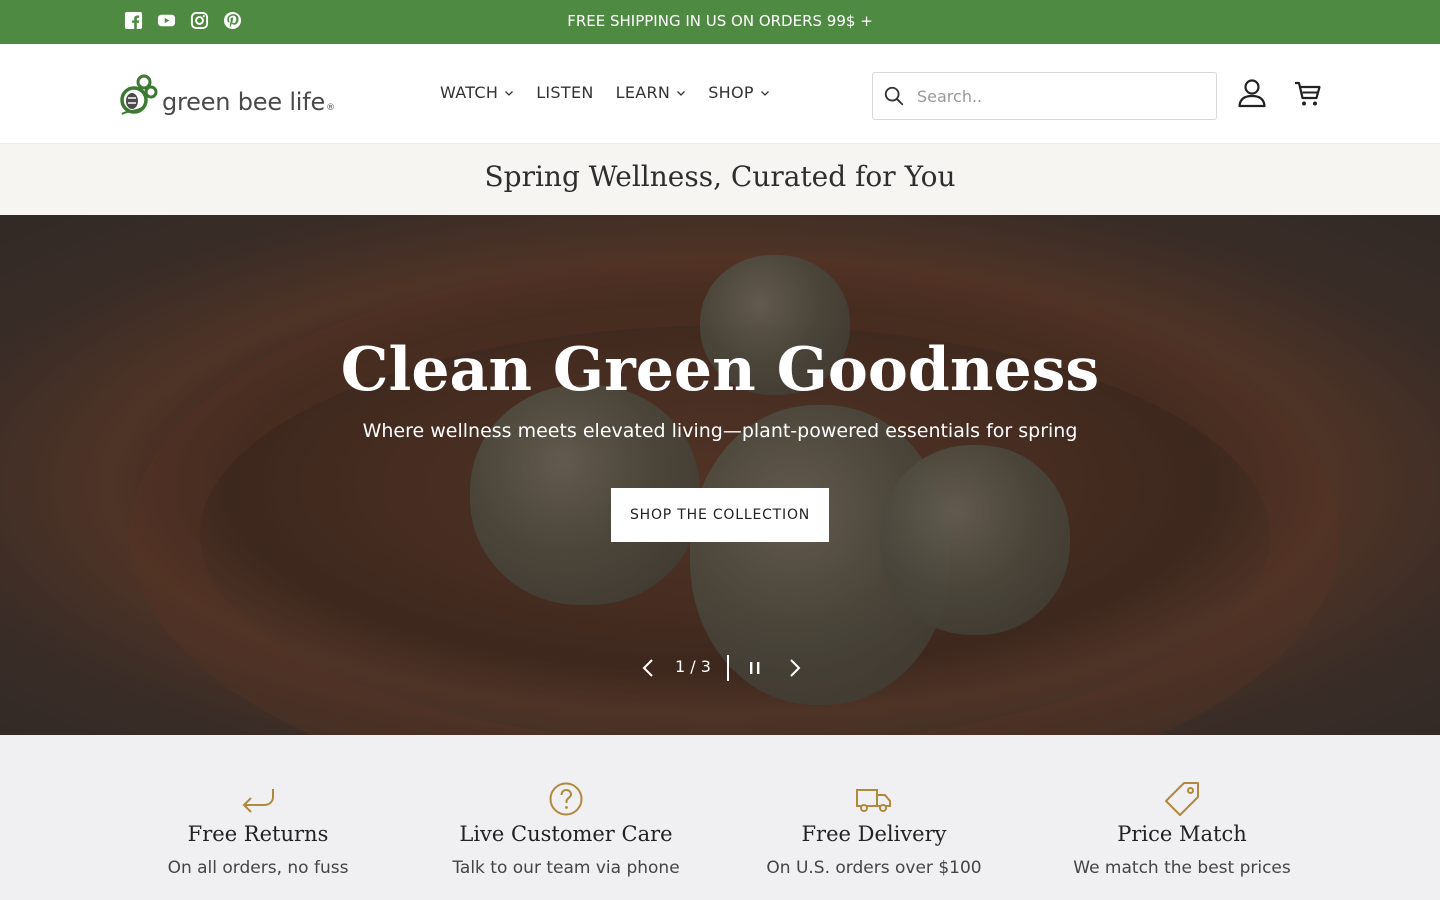 This screenshot has height=900, width=1440. Describe the element at coordinates (874, 868) in the screenshot. I see `feature-description: On U.S. orders over $100` at that location.